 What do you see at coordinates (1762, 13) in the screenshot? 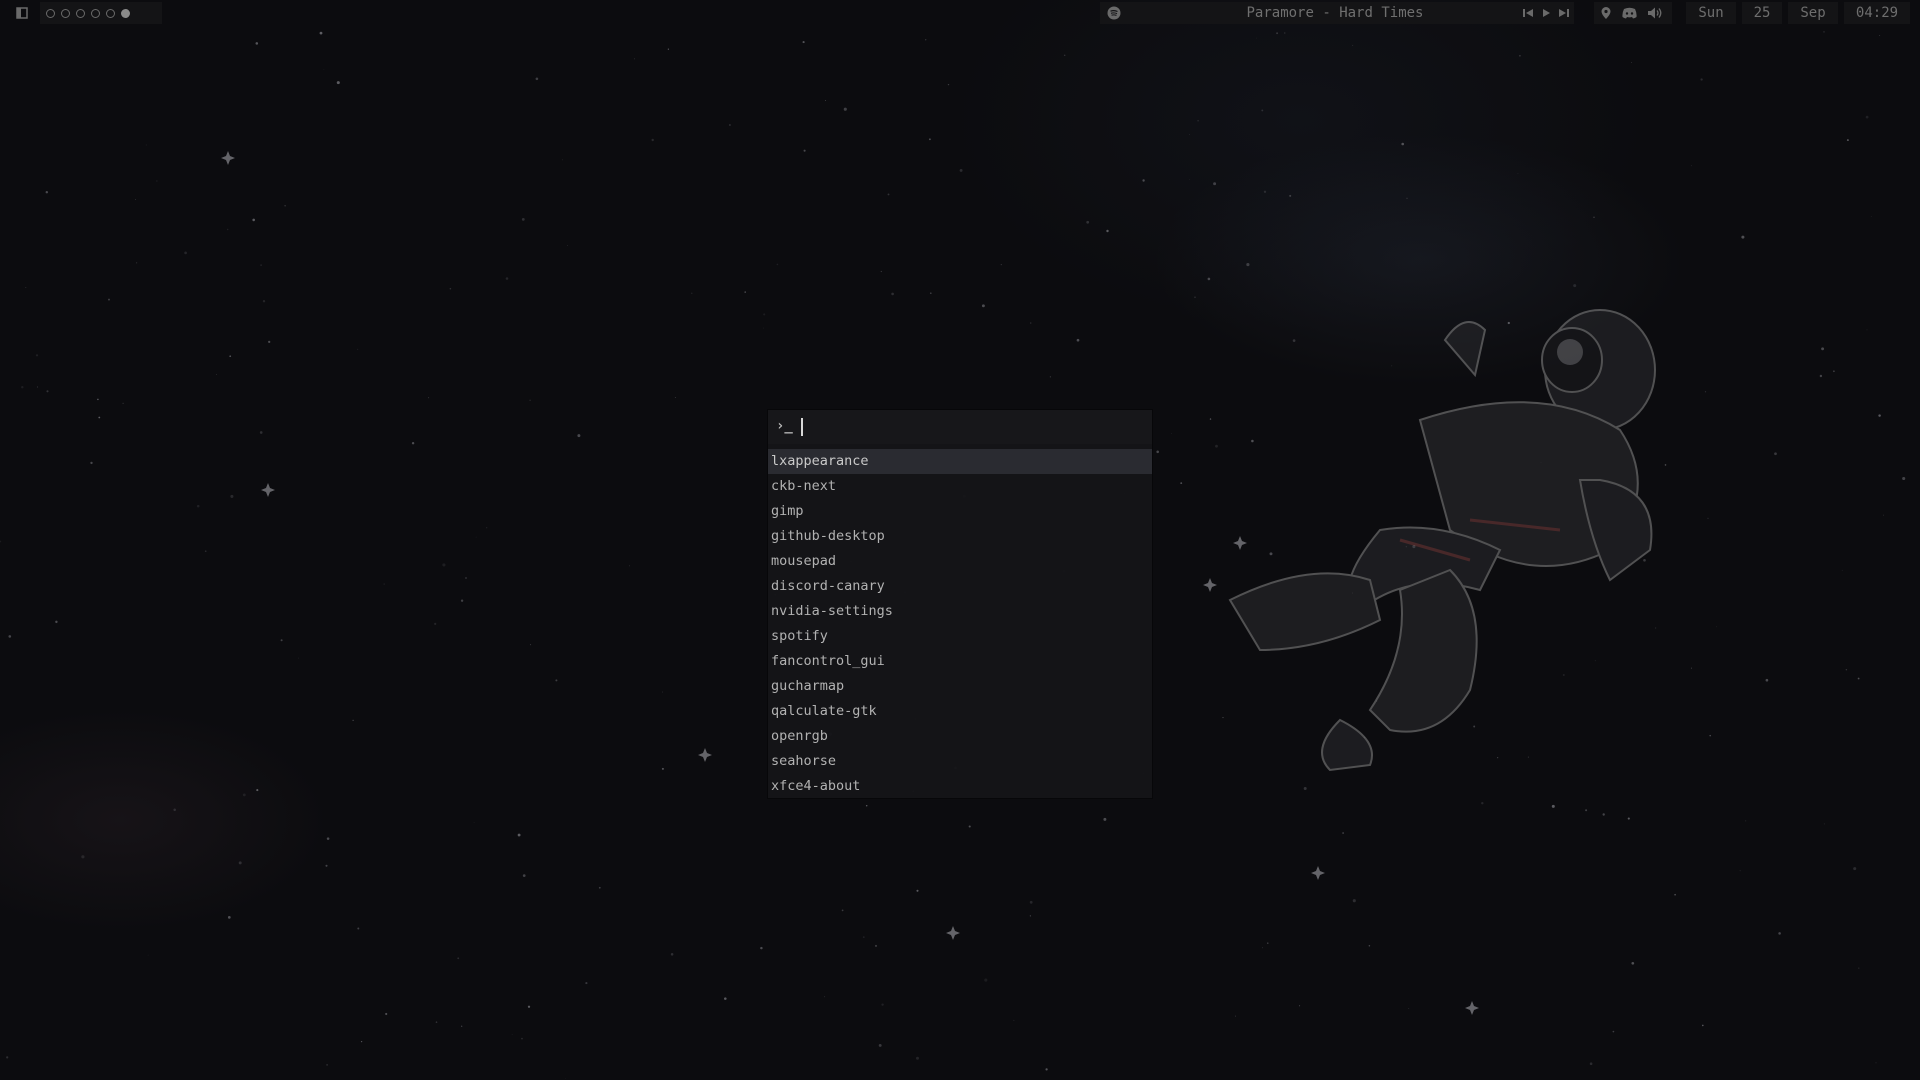
I see `date-label: 25` at bounding box center [1762, 13].